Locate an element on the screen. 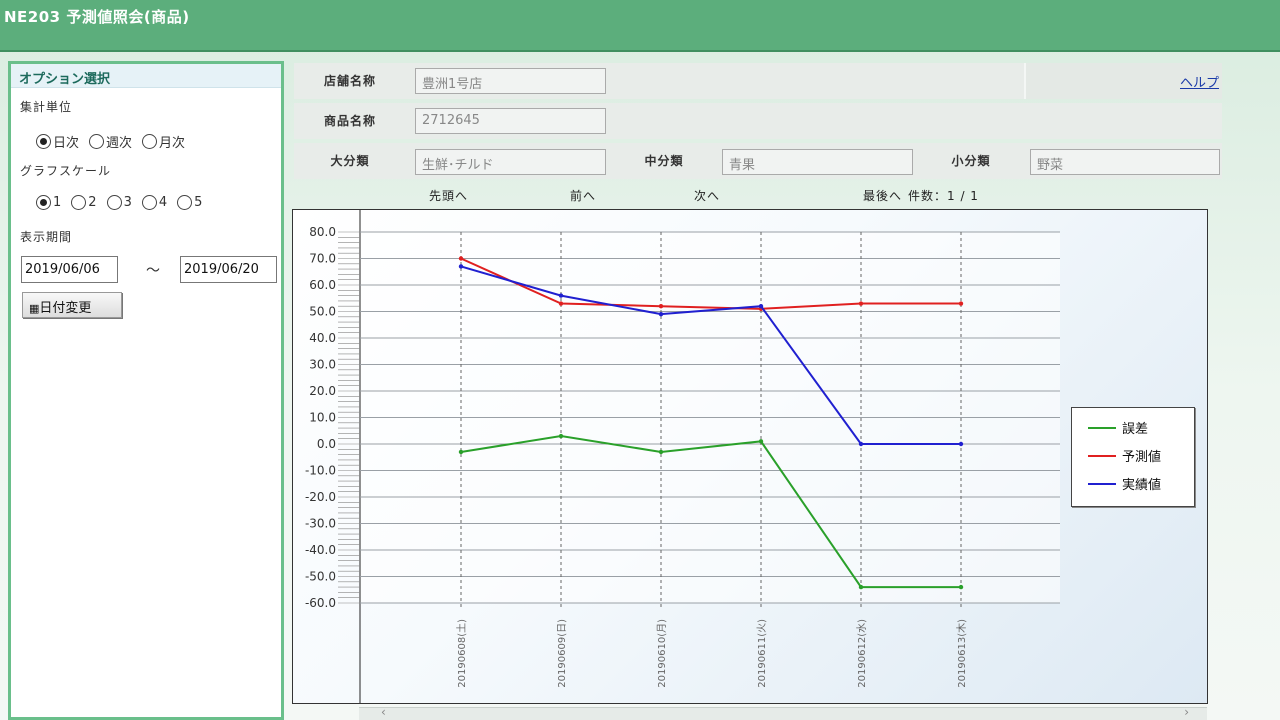 The image size is (1280, 720). y-tick-label: 0.0 is located at coordinates (326, 444).